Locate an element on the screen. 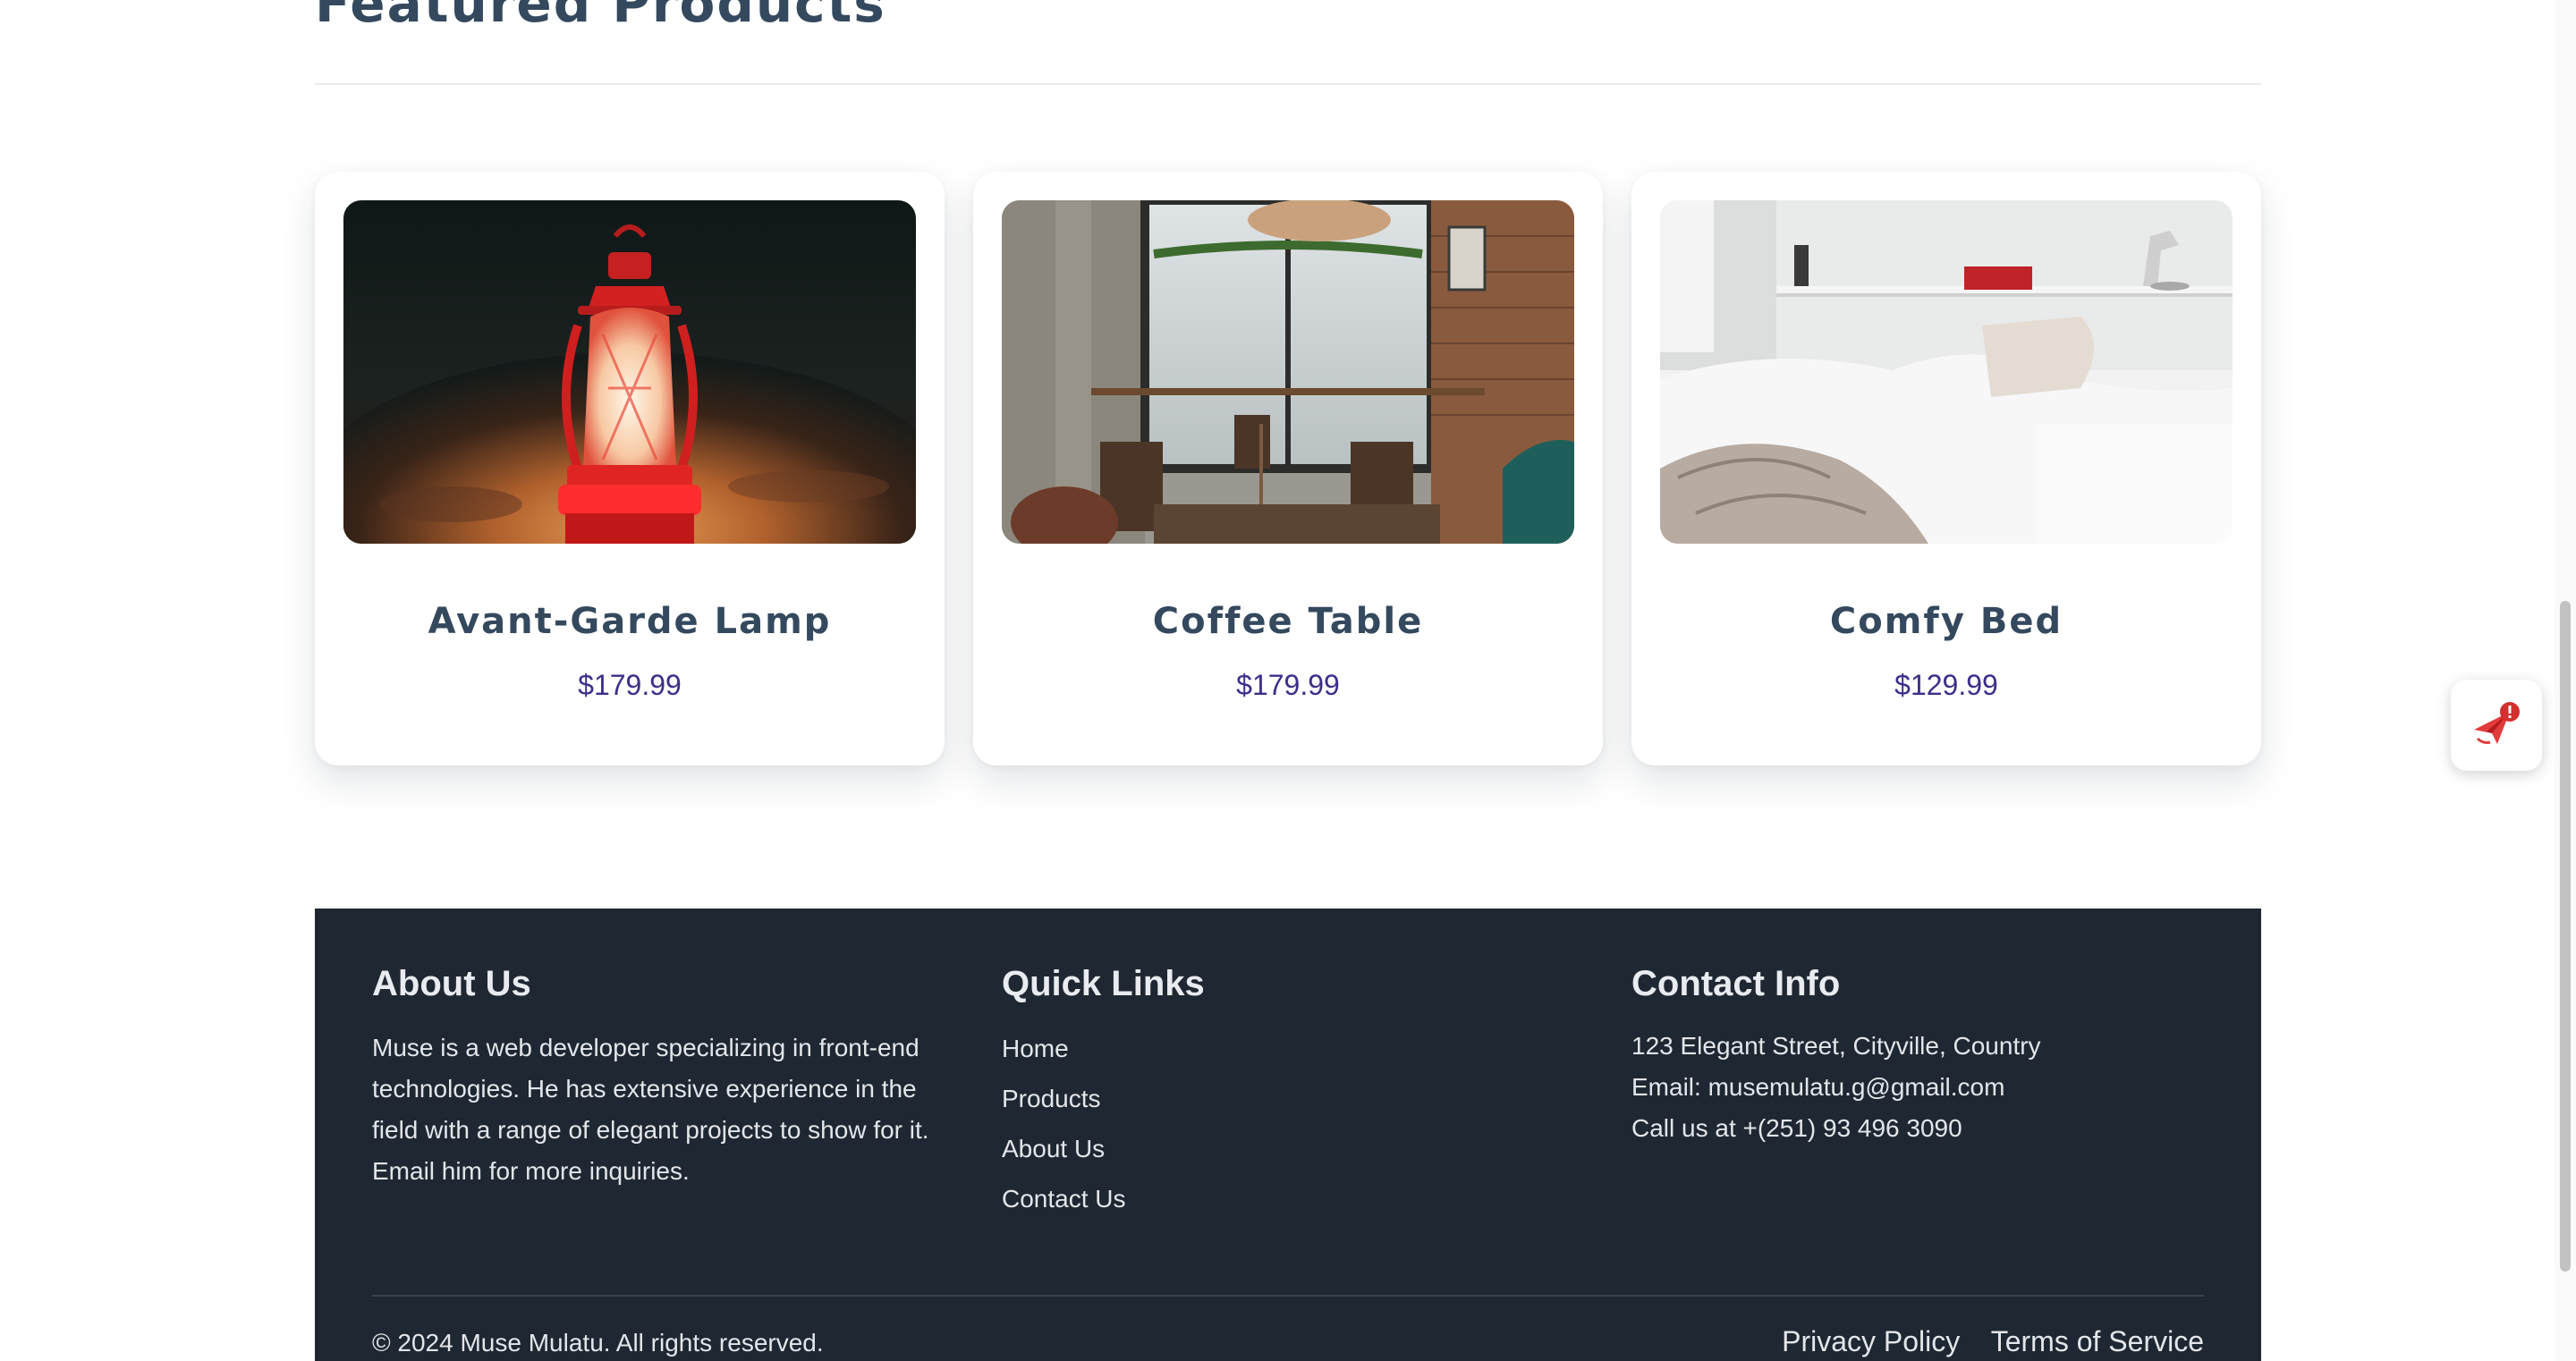  product-name: Comfy Bed is located at coordinates (1946, 621).